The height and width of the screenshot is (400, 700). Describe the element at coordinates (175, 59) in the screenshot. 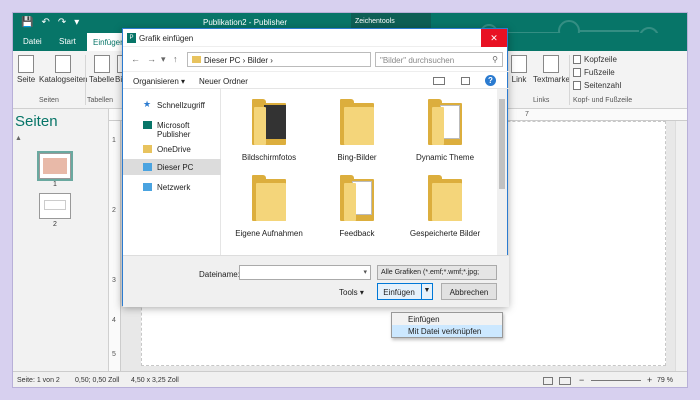

I see `up-arrow-icon: ↑` at that location.